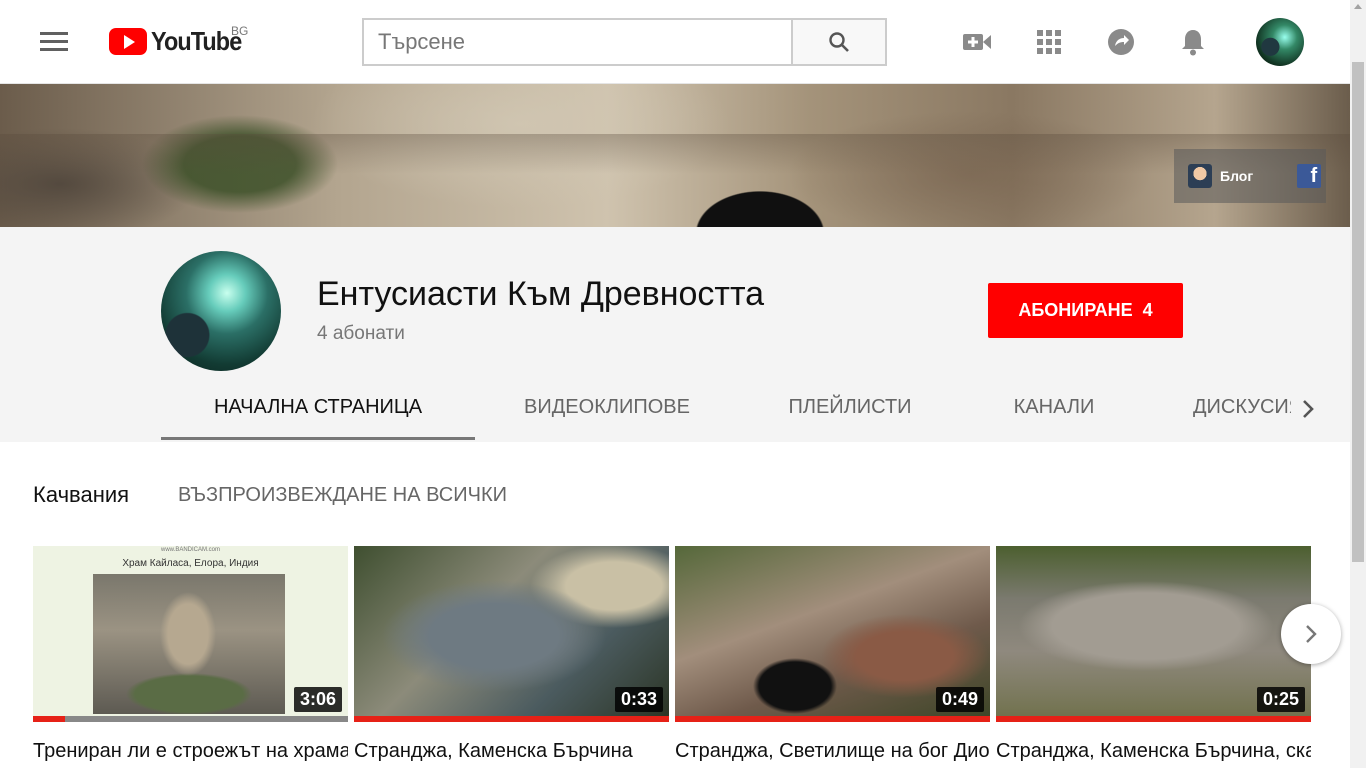 Image resolution: width=1366 pixels, height=768 pixels. Describe the element at coordinates (81, 495) in the screenshot. I see `uploads-shelf-title: Качвания` at that location.